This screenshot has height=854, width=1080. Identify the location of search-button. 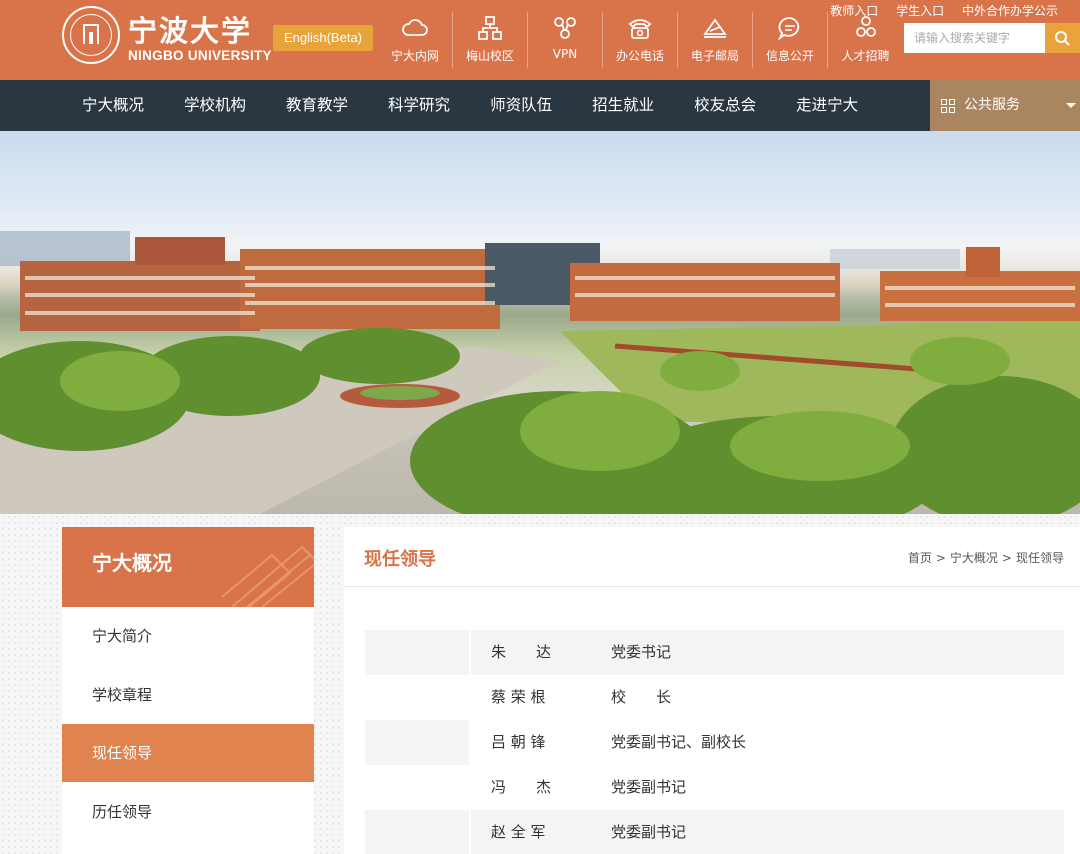
(1062, 38).